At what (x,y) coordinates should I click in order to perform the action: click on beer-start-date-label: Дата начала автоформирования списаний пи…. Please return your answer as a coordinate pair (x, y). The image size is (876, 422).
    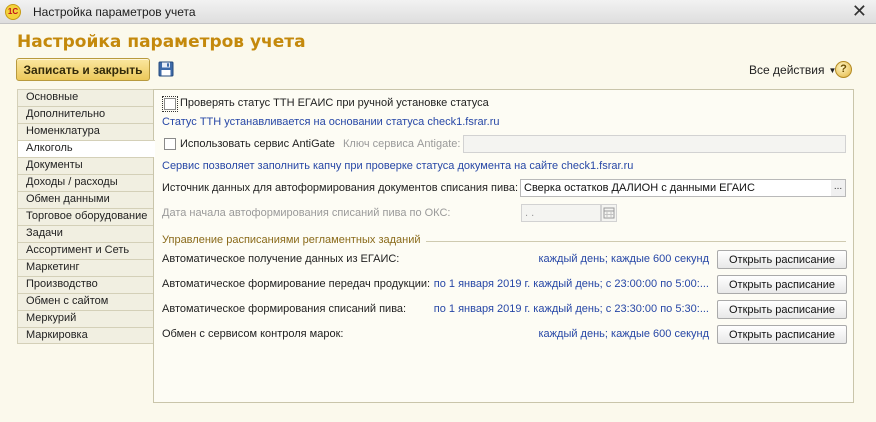
    Looking at the image, I should click on (306, 213).